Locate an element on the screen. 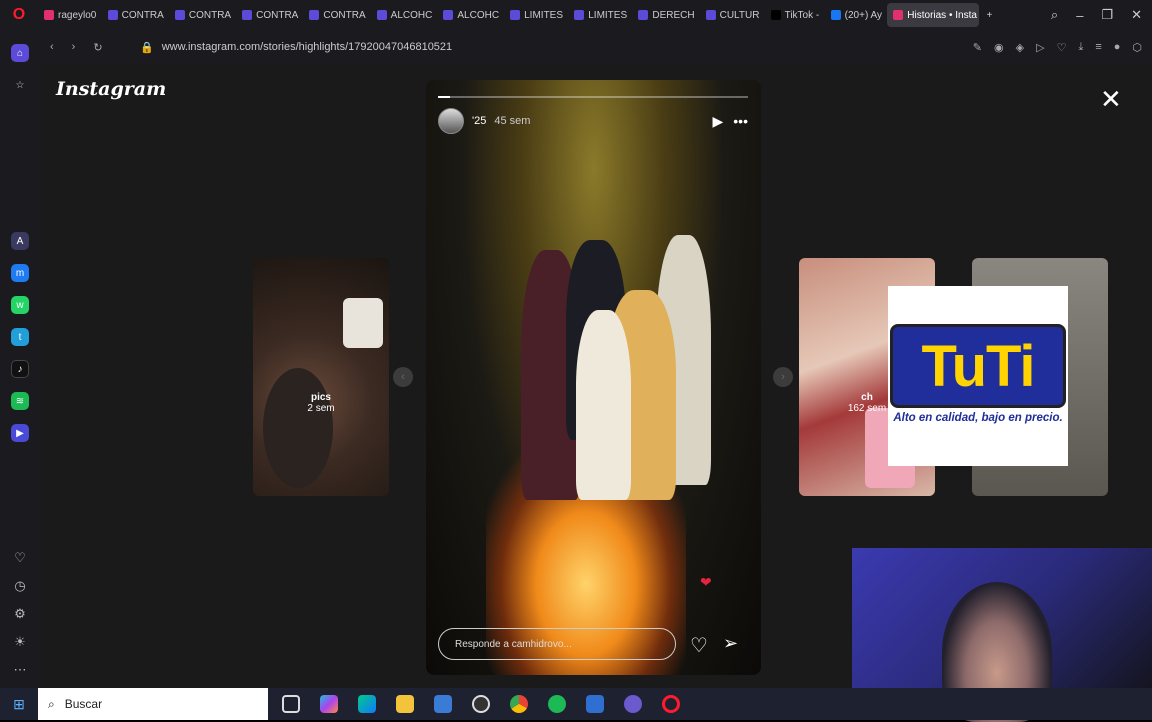 This screenshot has width=1152, height=722. forward-icon: › is located at coordinates (74, 47).